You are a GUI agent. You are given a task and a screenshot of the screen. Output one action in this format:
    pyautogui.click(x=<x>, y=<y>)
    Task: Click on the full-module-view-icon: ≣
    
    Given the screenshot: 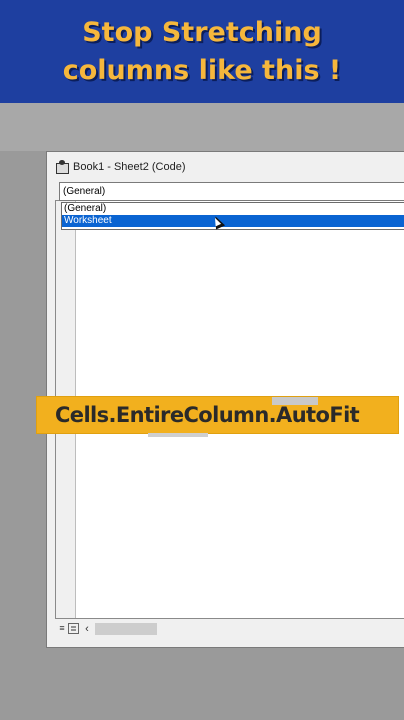 What is the action you would take?
    pyautogui.click(x=73, y=628)
    